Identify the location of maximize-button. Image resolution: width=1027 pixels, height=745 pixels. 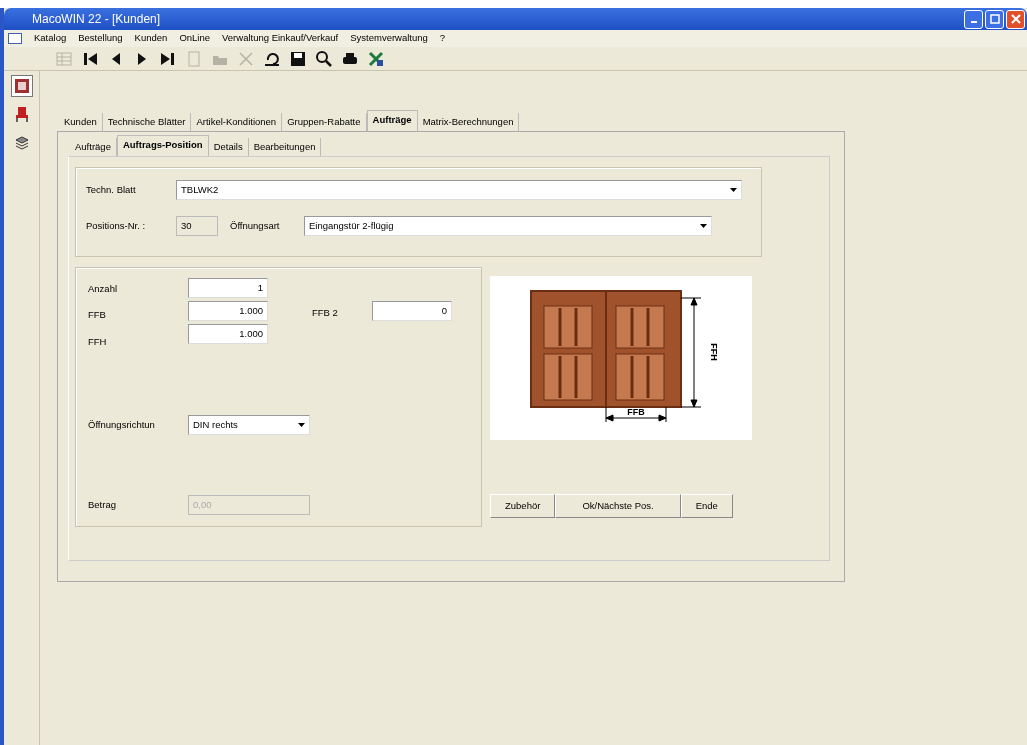
(994, 19).